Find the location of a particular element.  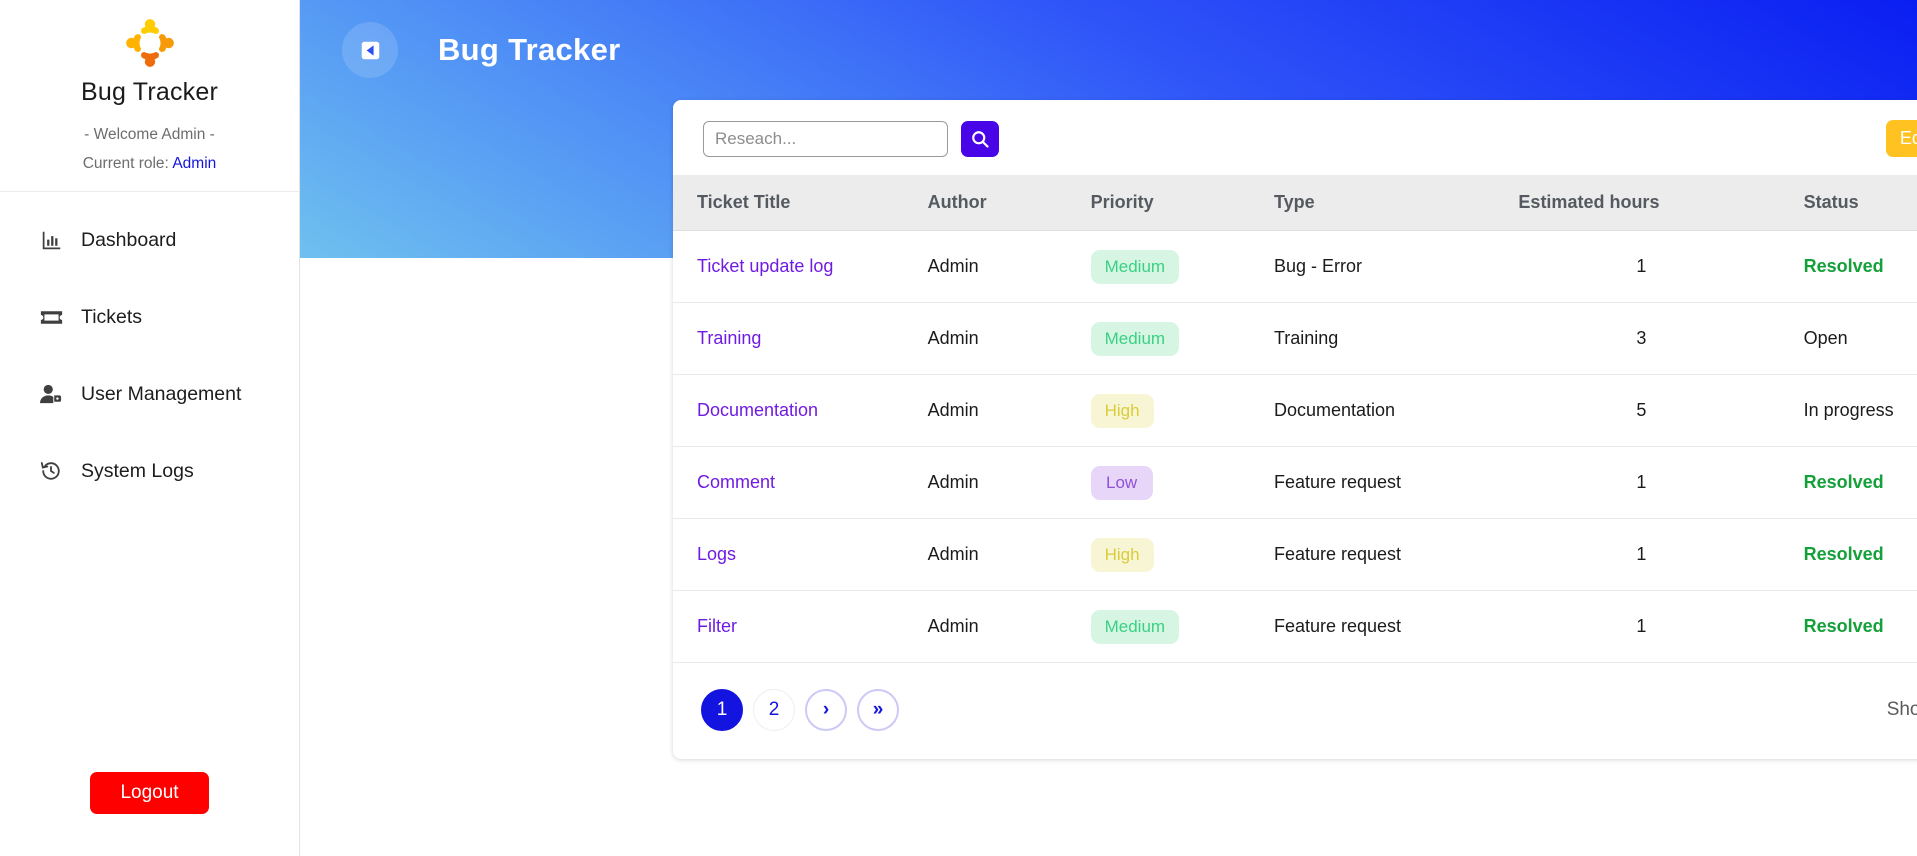

table-row: Logs Admin High Feature request 1 Resolved is located at coordinates (1295, 554).